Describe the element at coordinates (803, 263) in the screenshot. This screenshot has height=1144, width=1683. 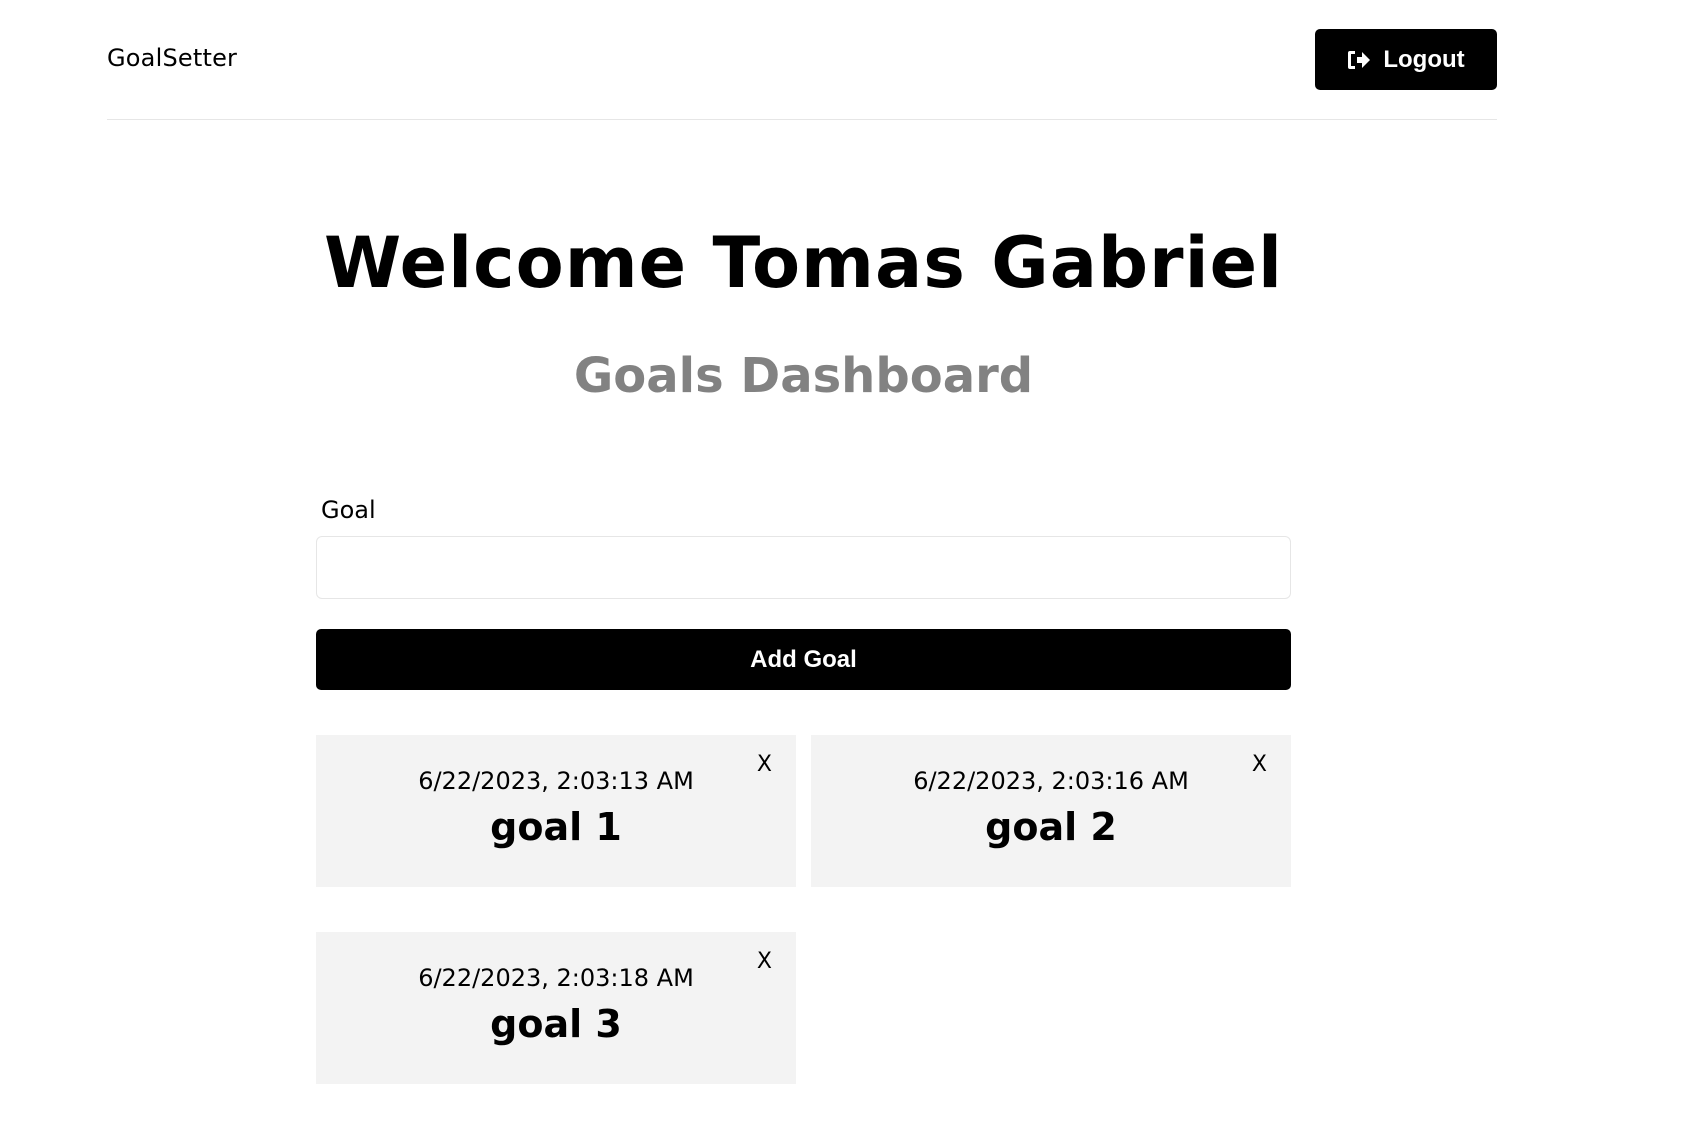
I see `welcome-heading: Welcome Tomas Gabriel` at that location.